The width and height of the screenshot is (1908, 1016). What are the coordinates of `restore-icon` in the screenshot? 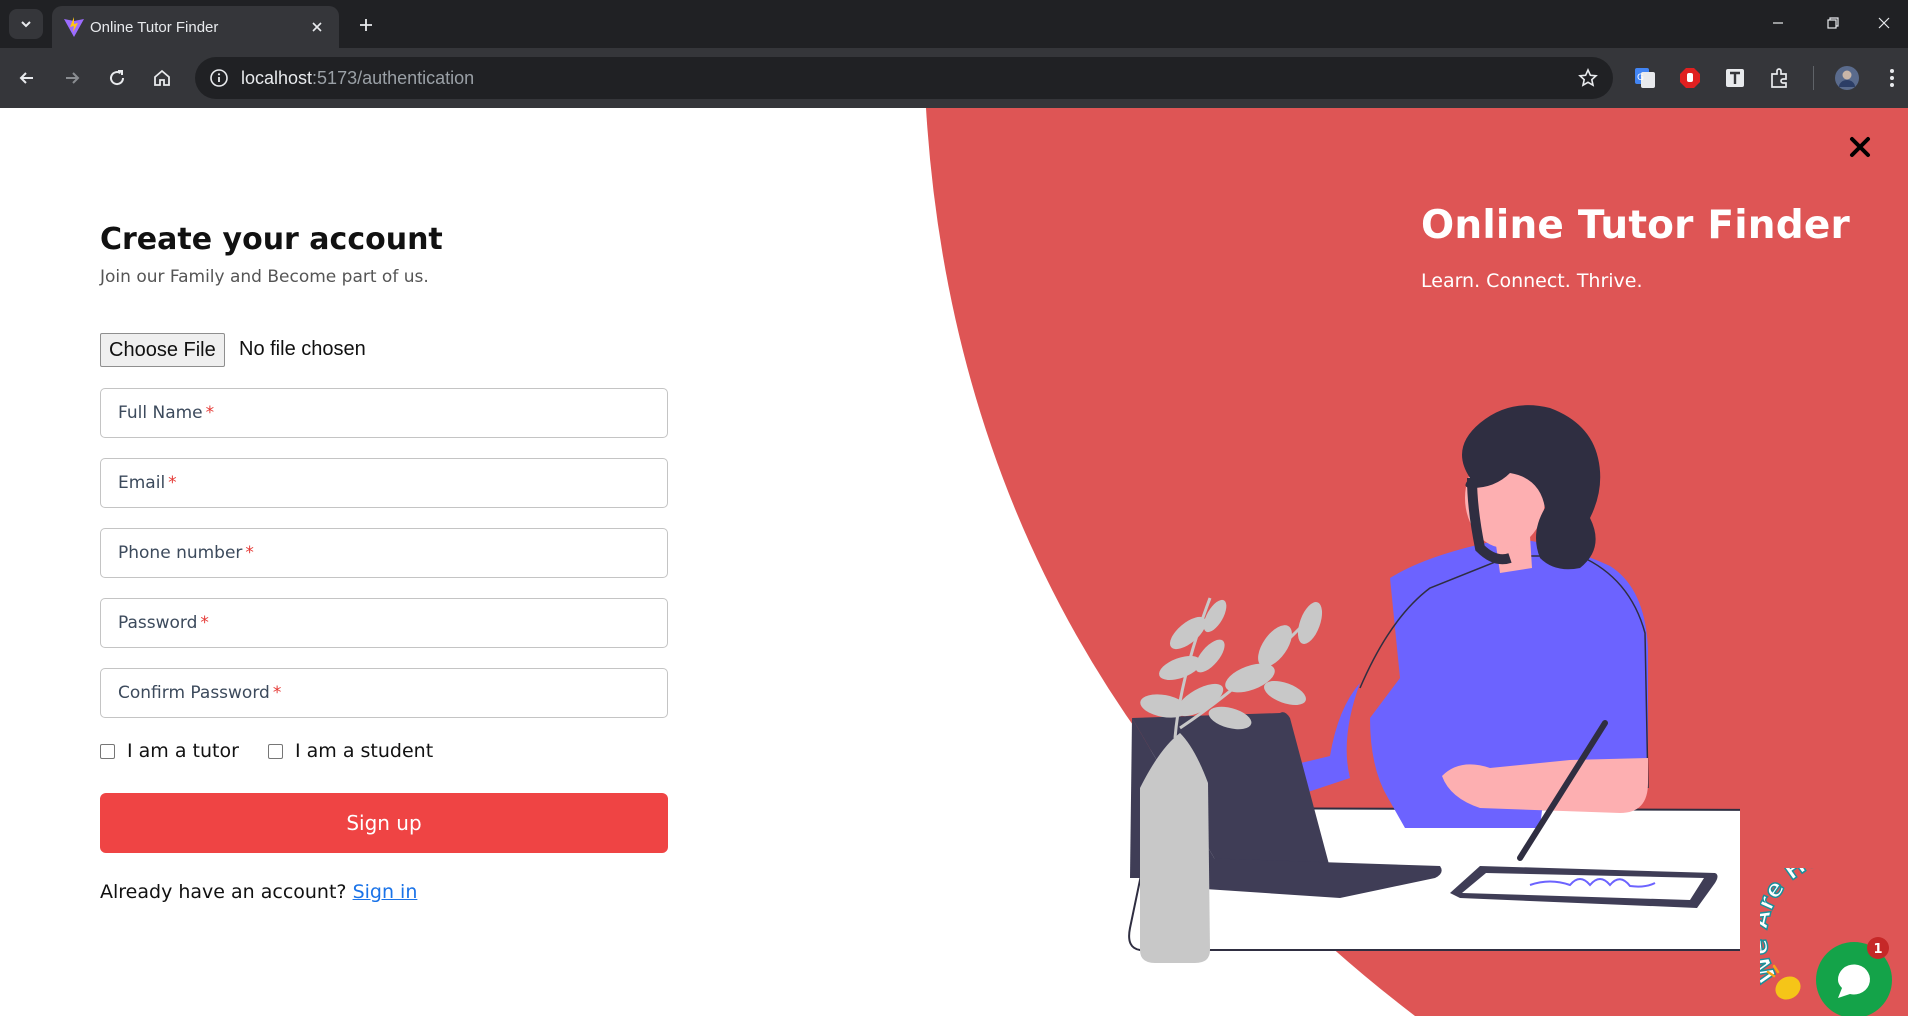 It's located at (1833, 23).